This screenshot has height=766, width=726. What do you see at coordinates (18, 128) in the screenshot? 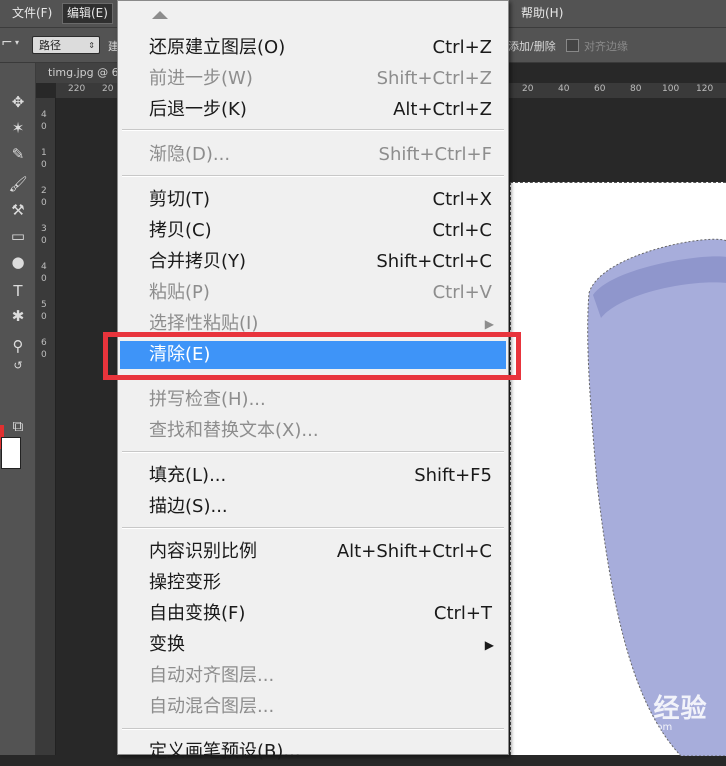
I see `magic-wand-icon: ✶` at bounding box center [18, 128].